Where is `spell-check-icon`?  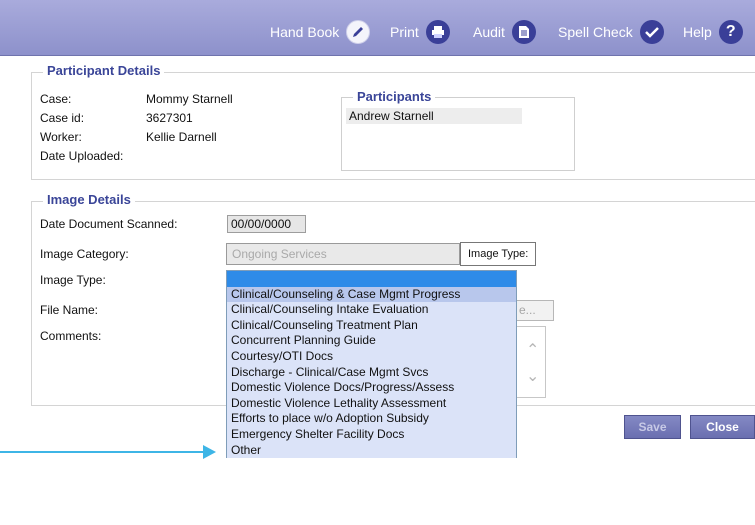 spell-check-icon is located at coordinates (651, 32).